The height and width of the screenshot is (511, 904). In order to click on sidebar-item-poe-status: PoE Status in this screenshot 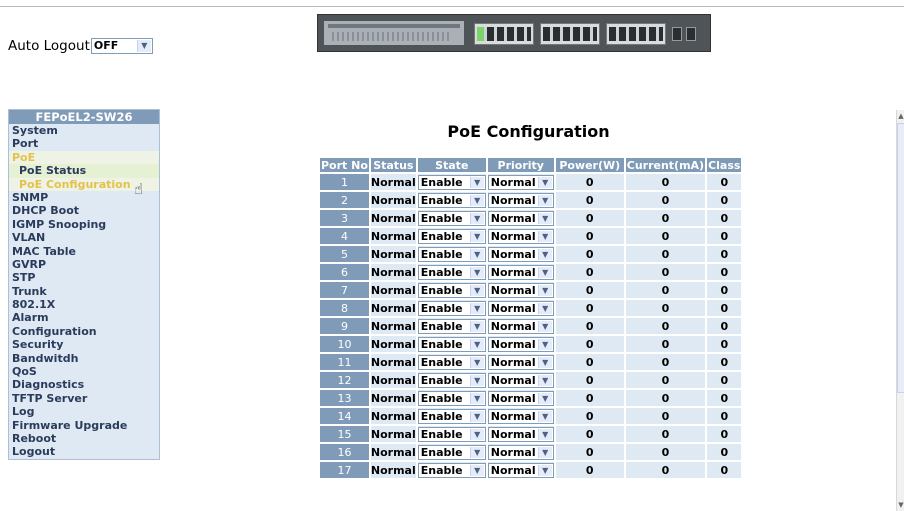, I will do `click(84, 171)`.